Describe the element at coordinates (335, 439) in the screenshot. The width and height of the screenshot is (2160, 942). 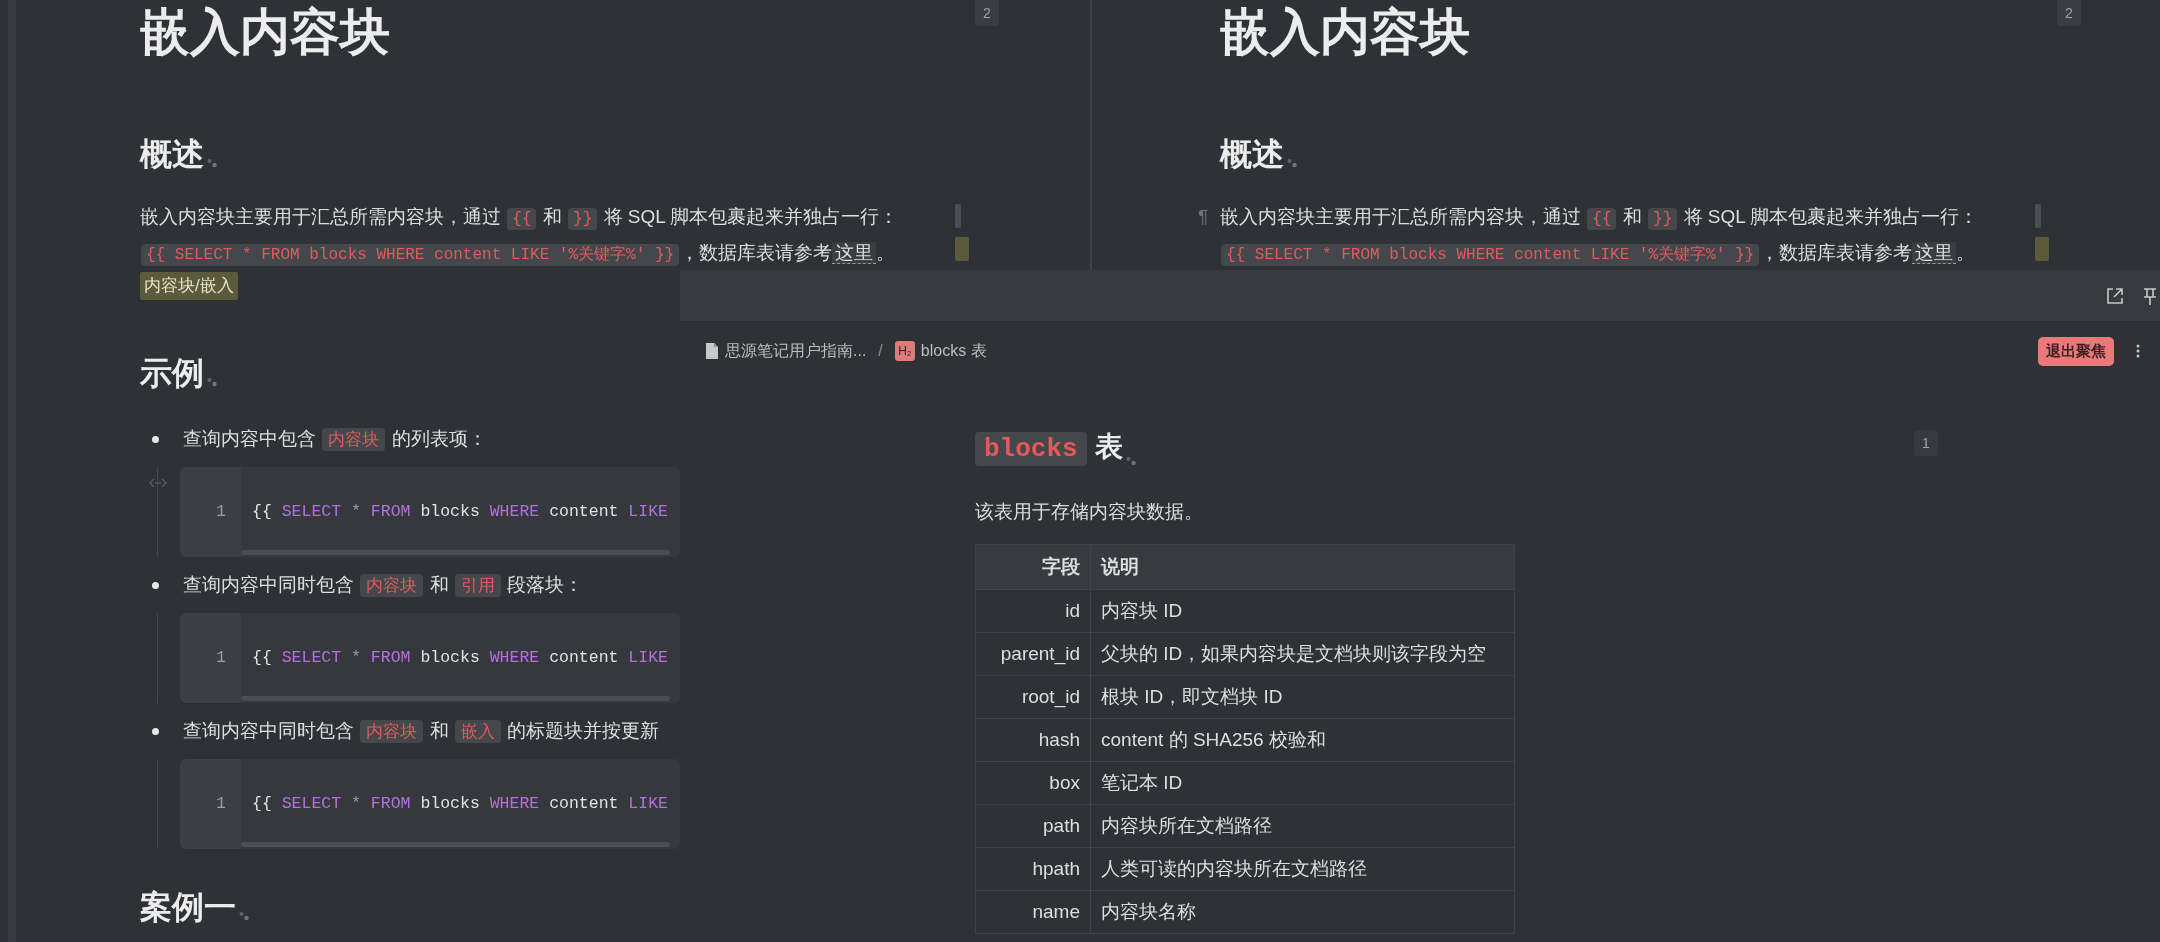
I see `list-item-text: 查询内容中包含 内容块 的列表项：` at that location.